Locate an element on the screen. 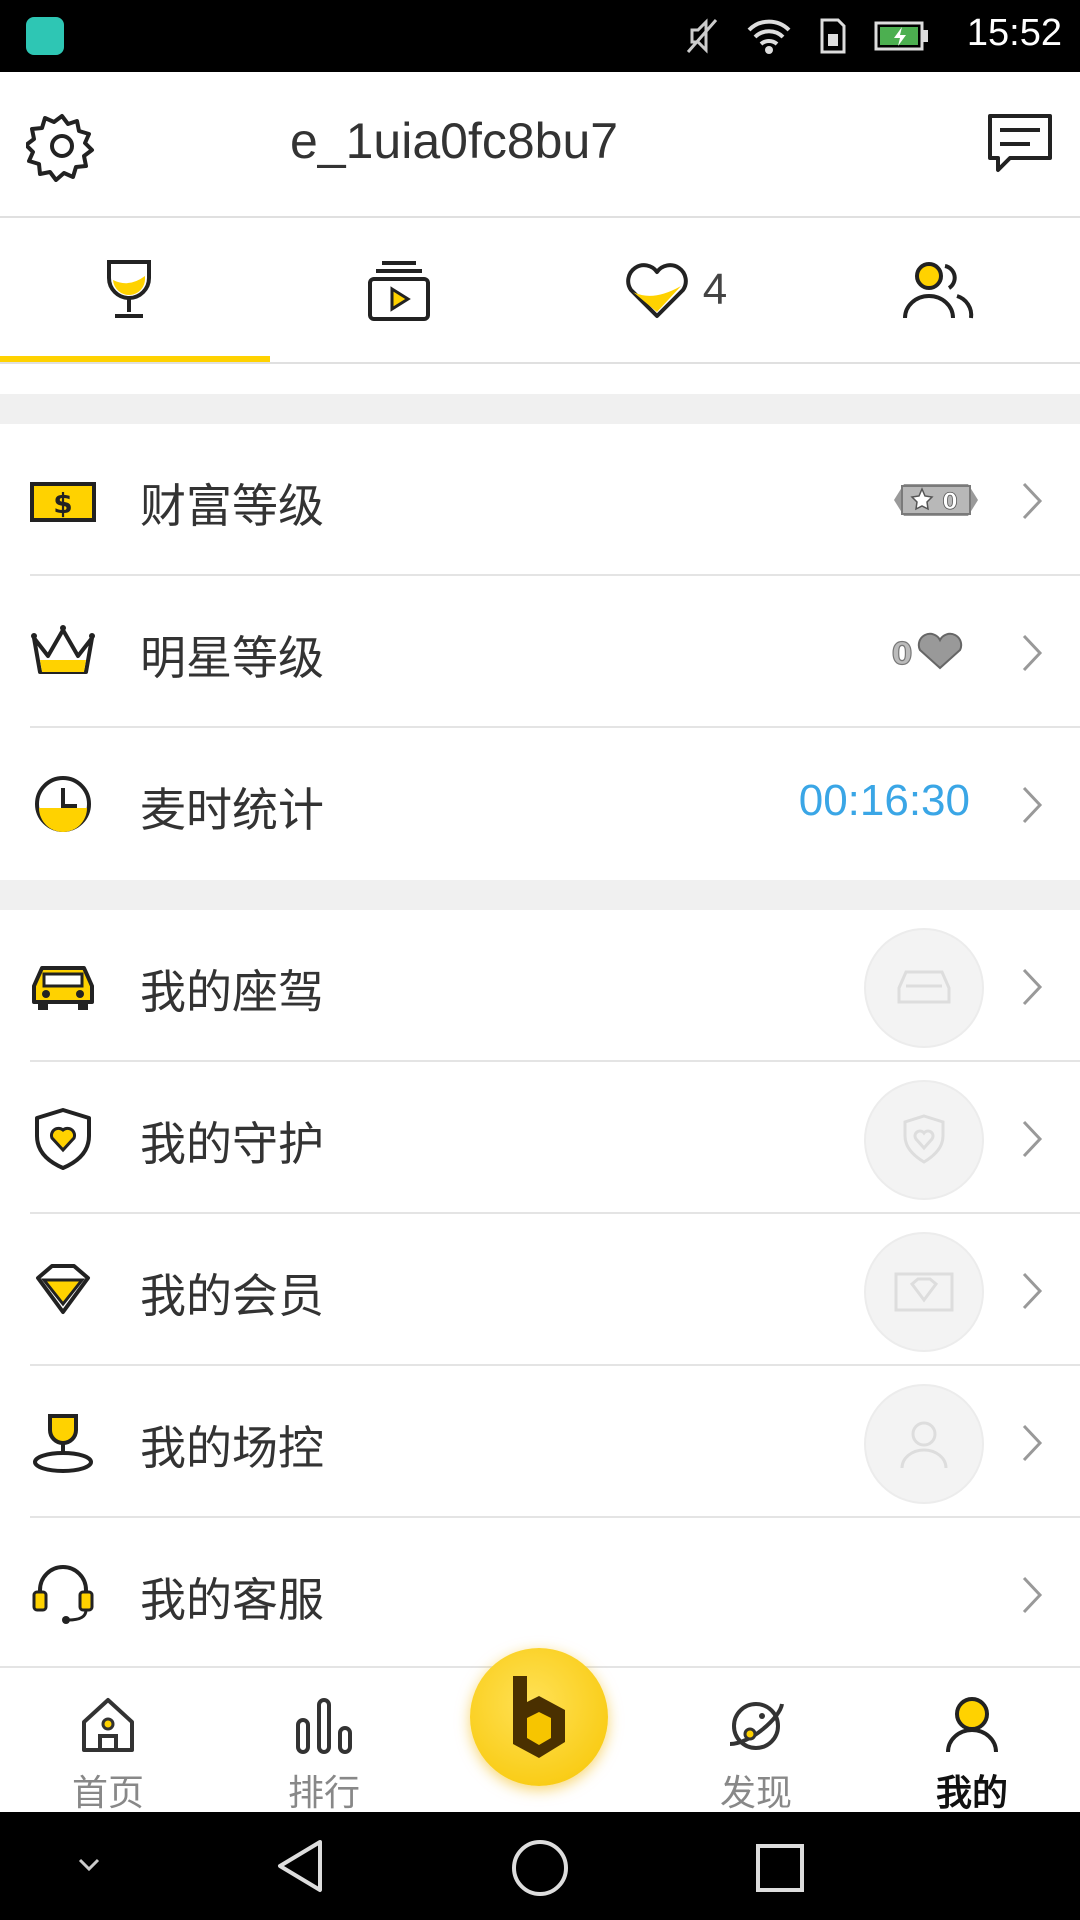 The width and height of the screenshot is (1080, 1920). list-item-my-vip: 我的会员 is located at coordinates (540, 1290).